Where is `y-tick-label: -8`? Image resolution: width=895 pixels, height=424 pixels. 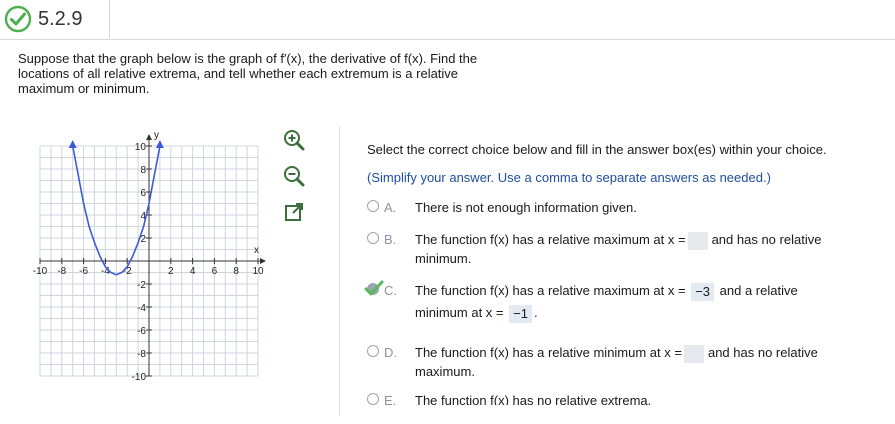
y-tick-label: -8 is located at coordinates (141, 354).